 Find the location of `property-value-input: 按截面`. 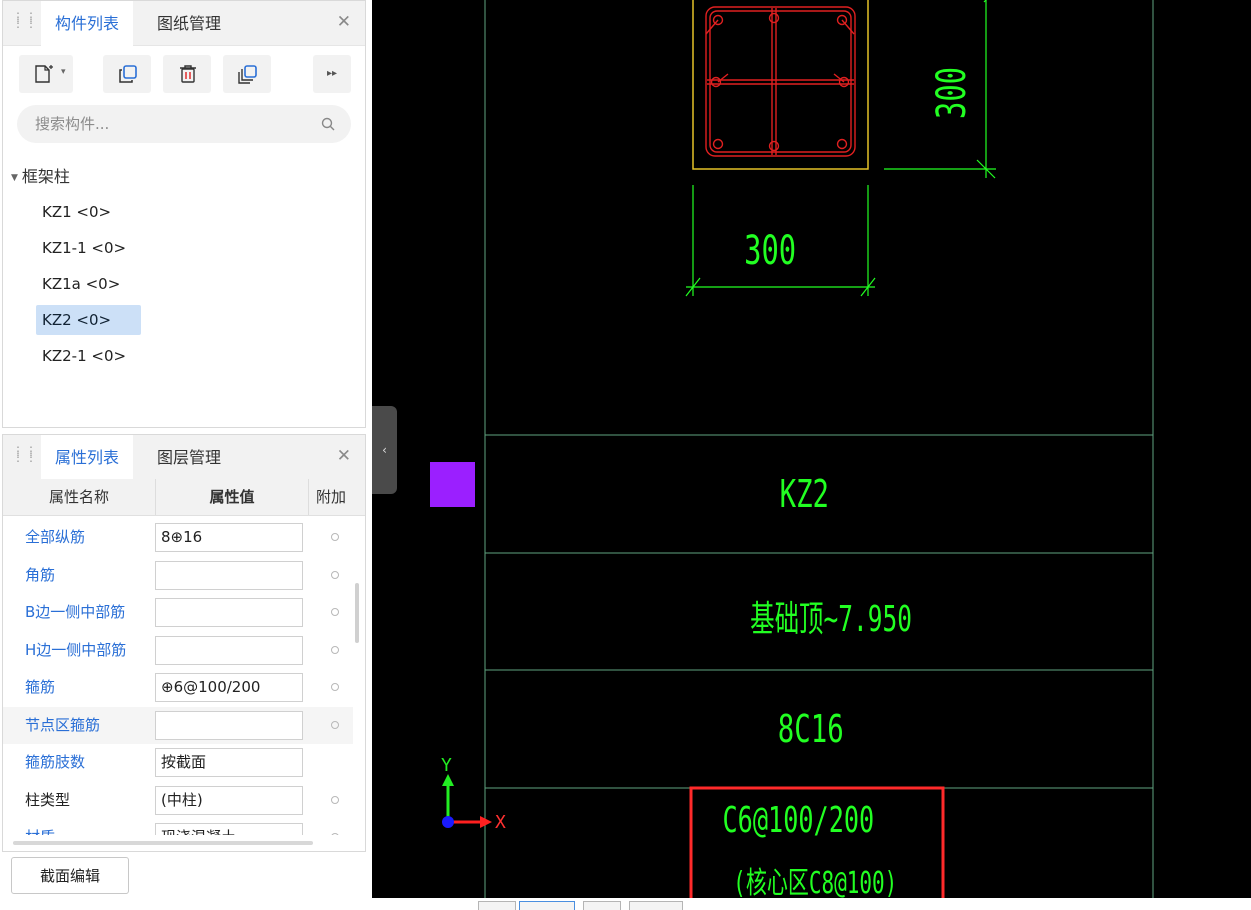

property-value-input: 按截面 is located at coordinates (229, 762).